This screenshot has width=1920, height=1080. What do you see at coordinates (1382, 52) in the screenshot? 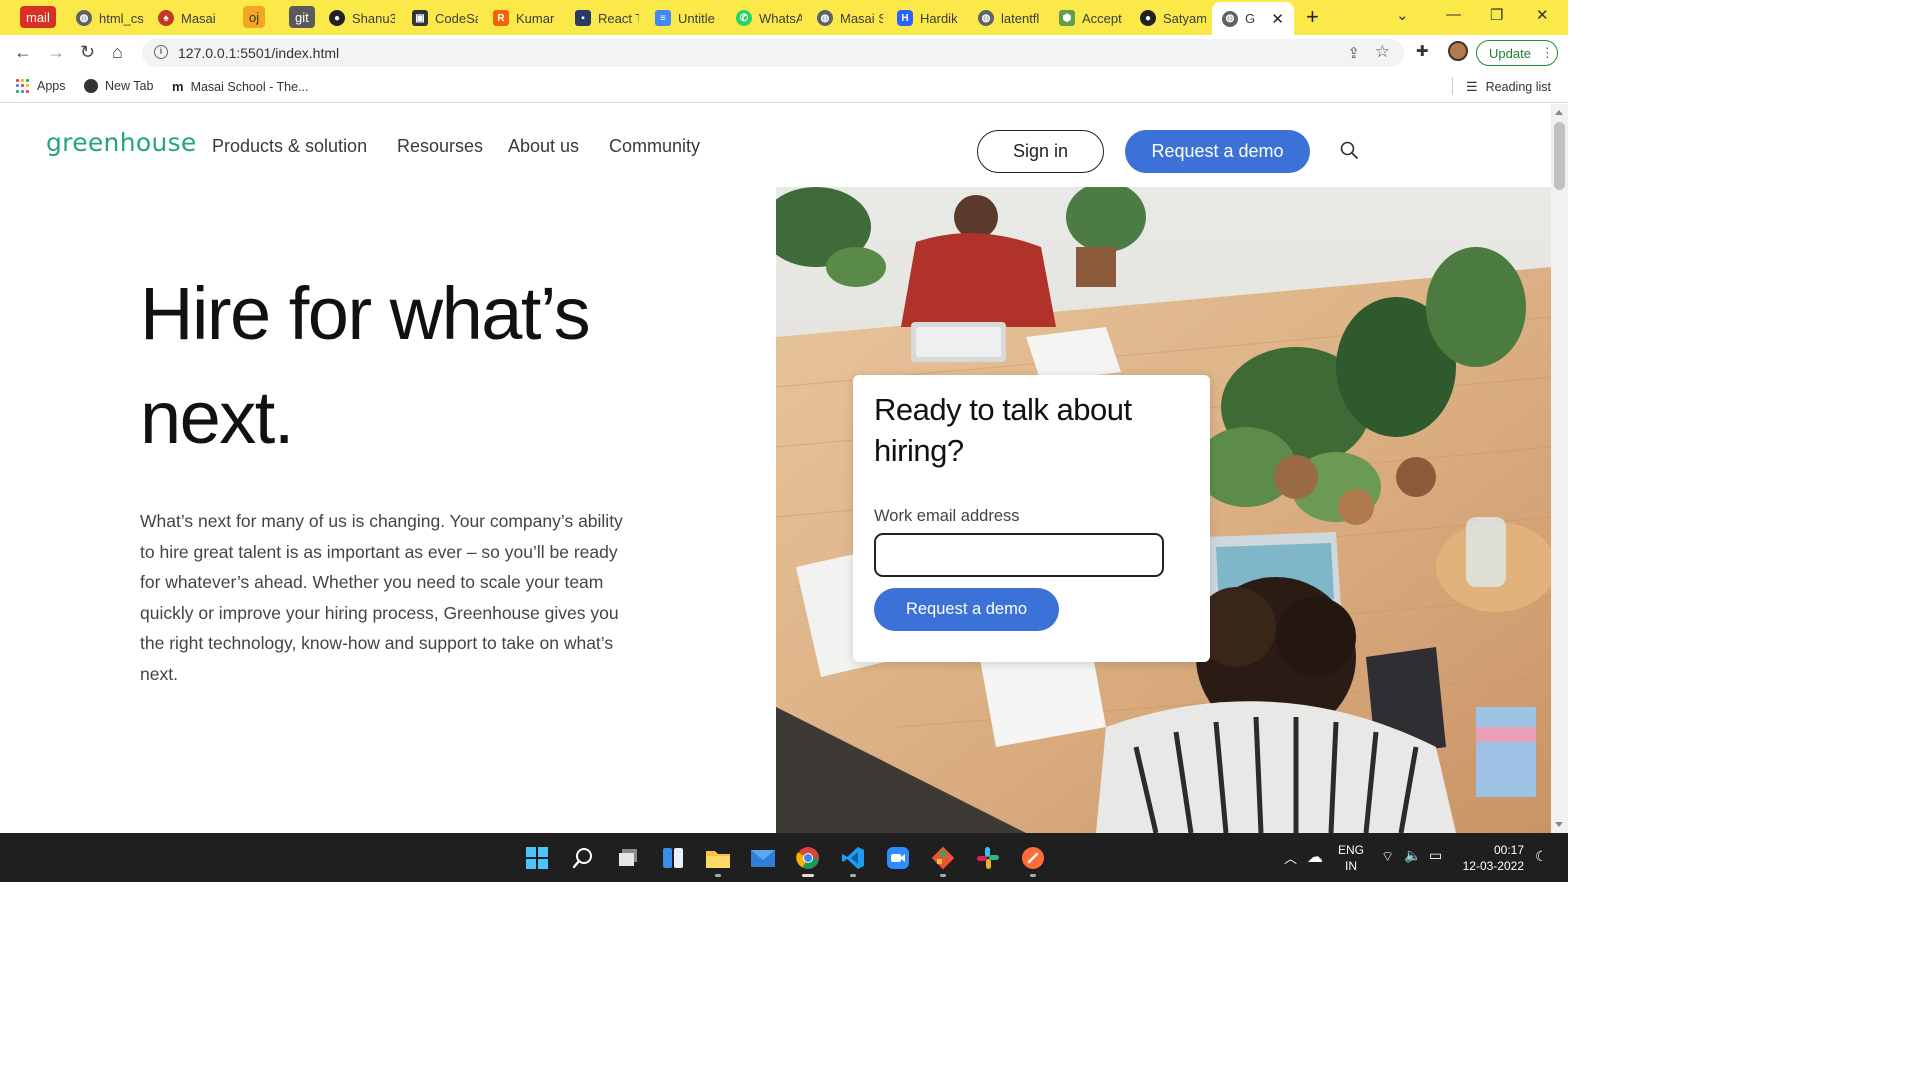
I see `bookmark-star-icon: ☆` at bounding box center [1382, 52].